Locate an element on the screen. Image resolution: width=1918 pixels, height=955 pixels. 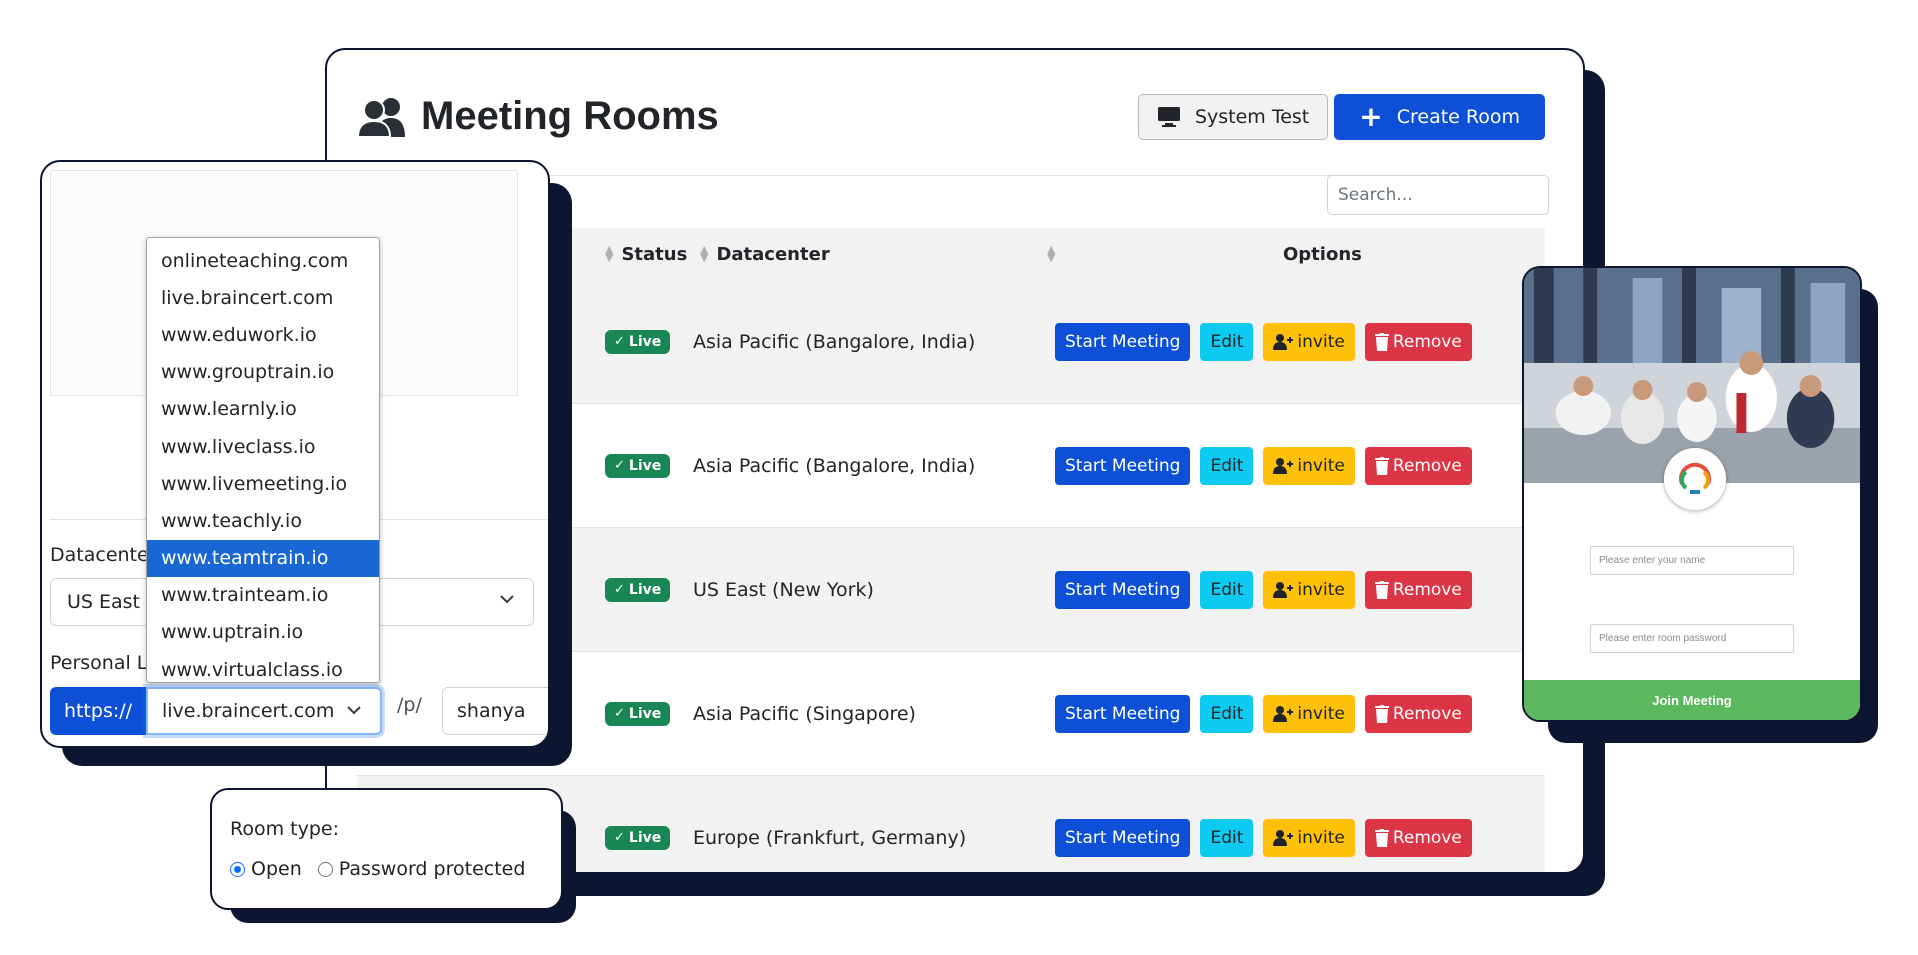
domain-option: www.virtualclass.io is located at coordinates (263, 669).